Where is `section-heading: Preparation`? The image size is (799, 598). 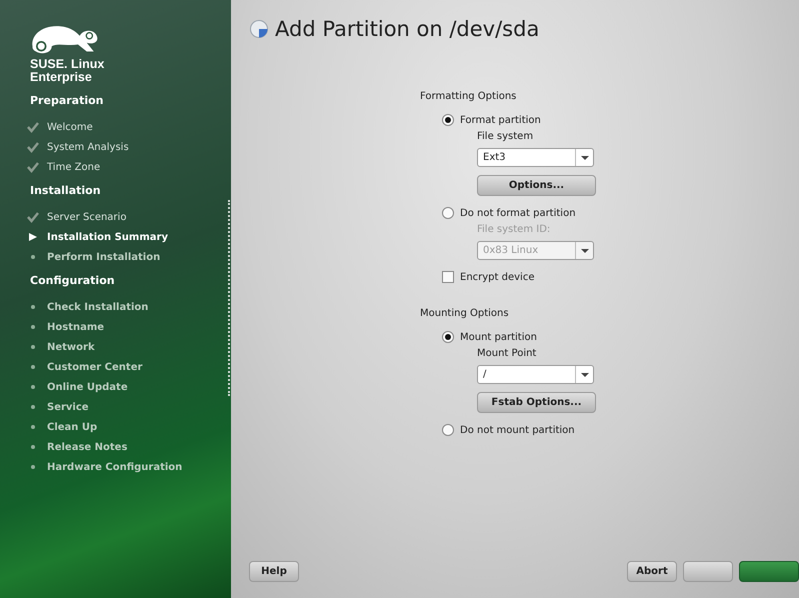
section-heading: Preparation is located at coordinates (67, 100).